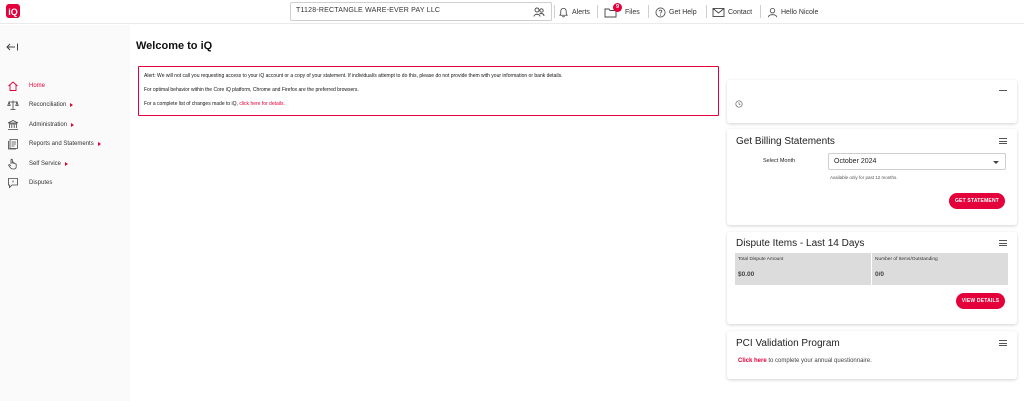  What do you see at coordinates (788, 343) in the screenshot?
I see `pci-card-title: PCI Validation Program` at bounding box center [788, 343].